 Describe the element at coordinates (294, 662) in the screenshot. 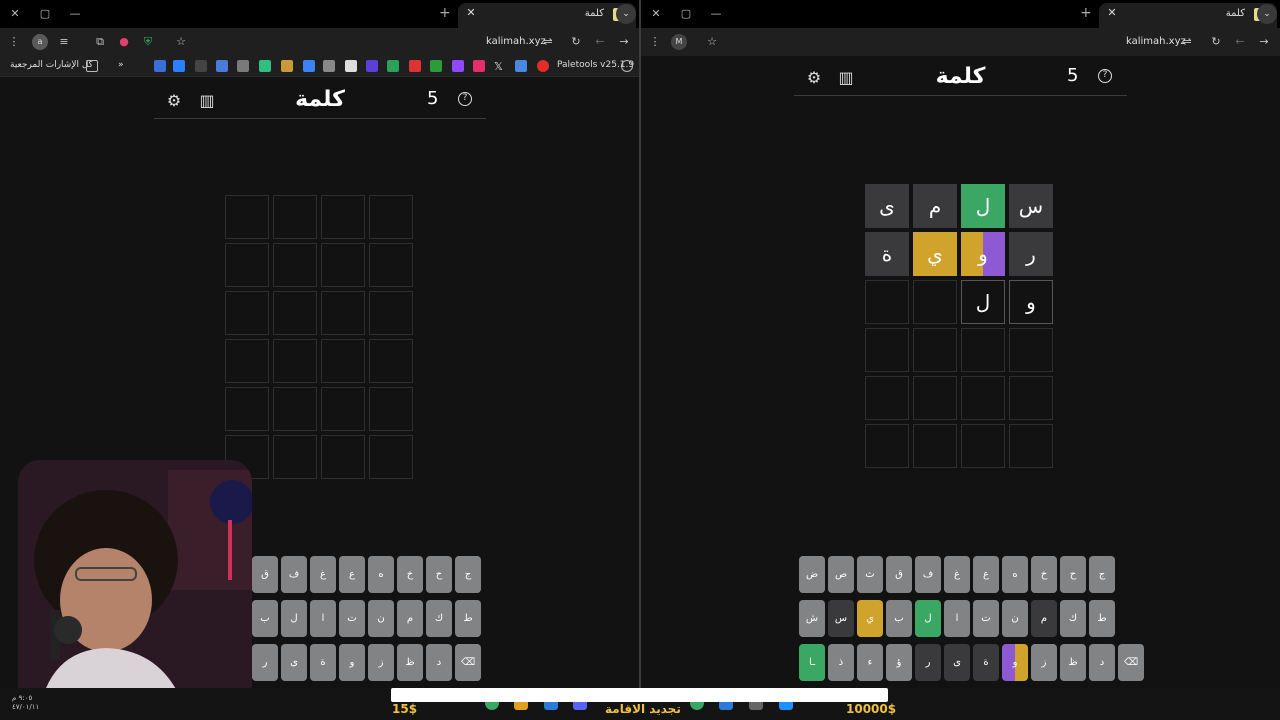

I see `left-keyboard-key: ى` at that location.